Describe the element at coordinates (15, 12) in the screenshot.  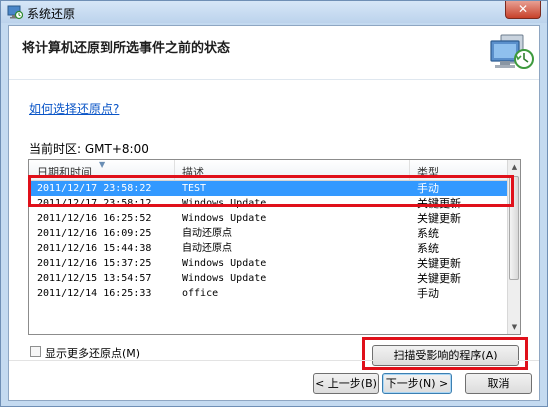
I see `system-restore-app-icon` at that location.